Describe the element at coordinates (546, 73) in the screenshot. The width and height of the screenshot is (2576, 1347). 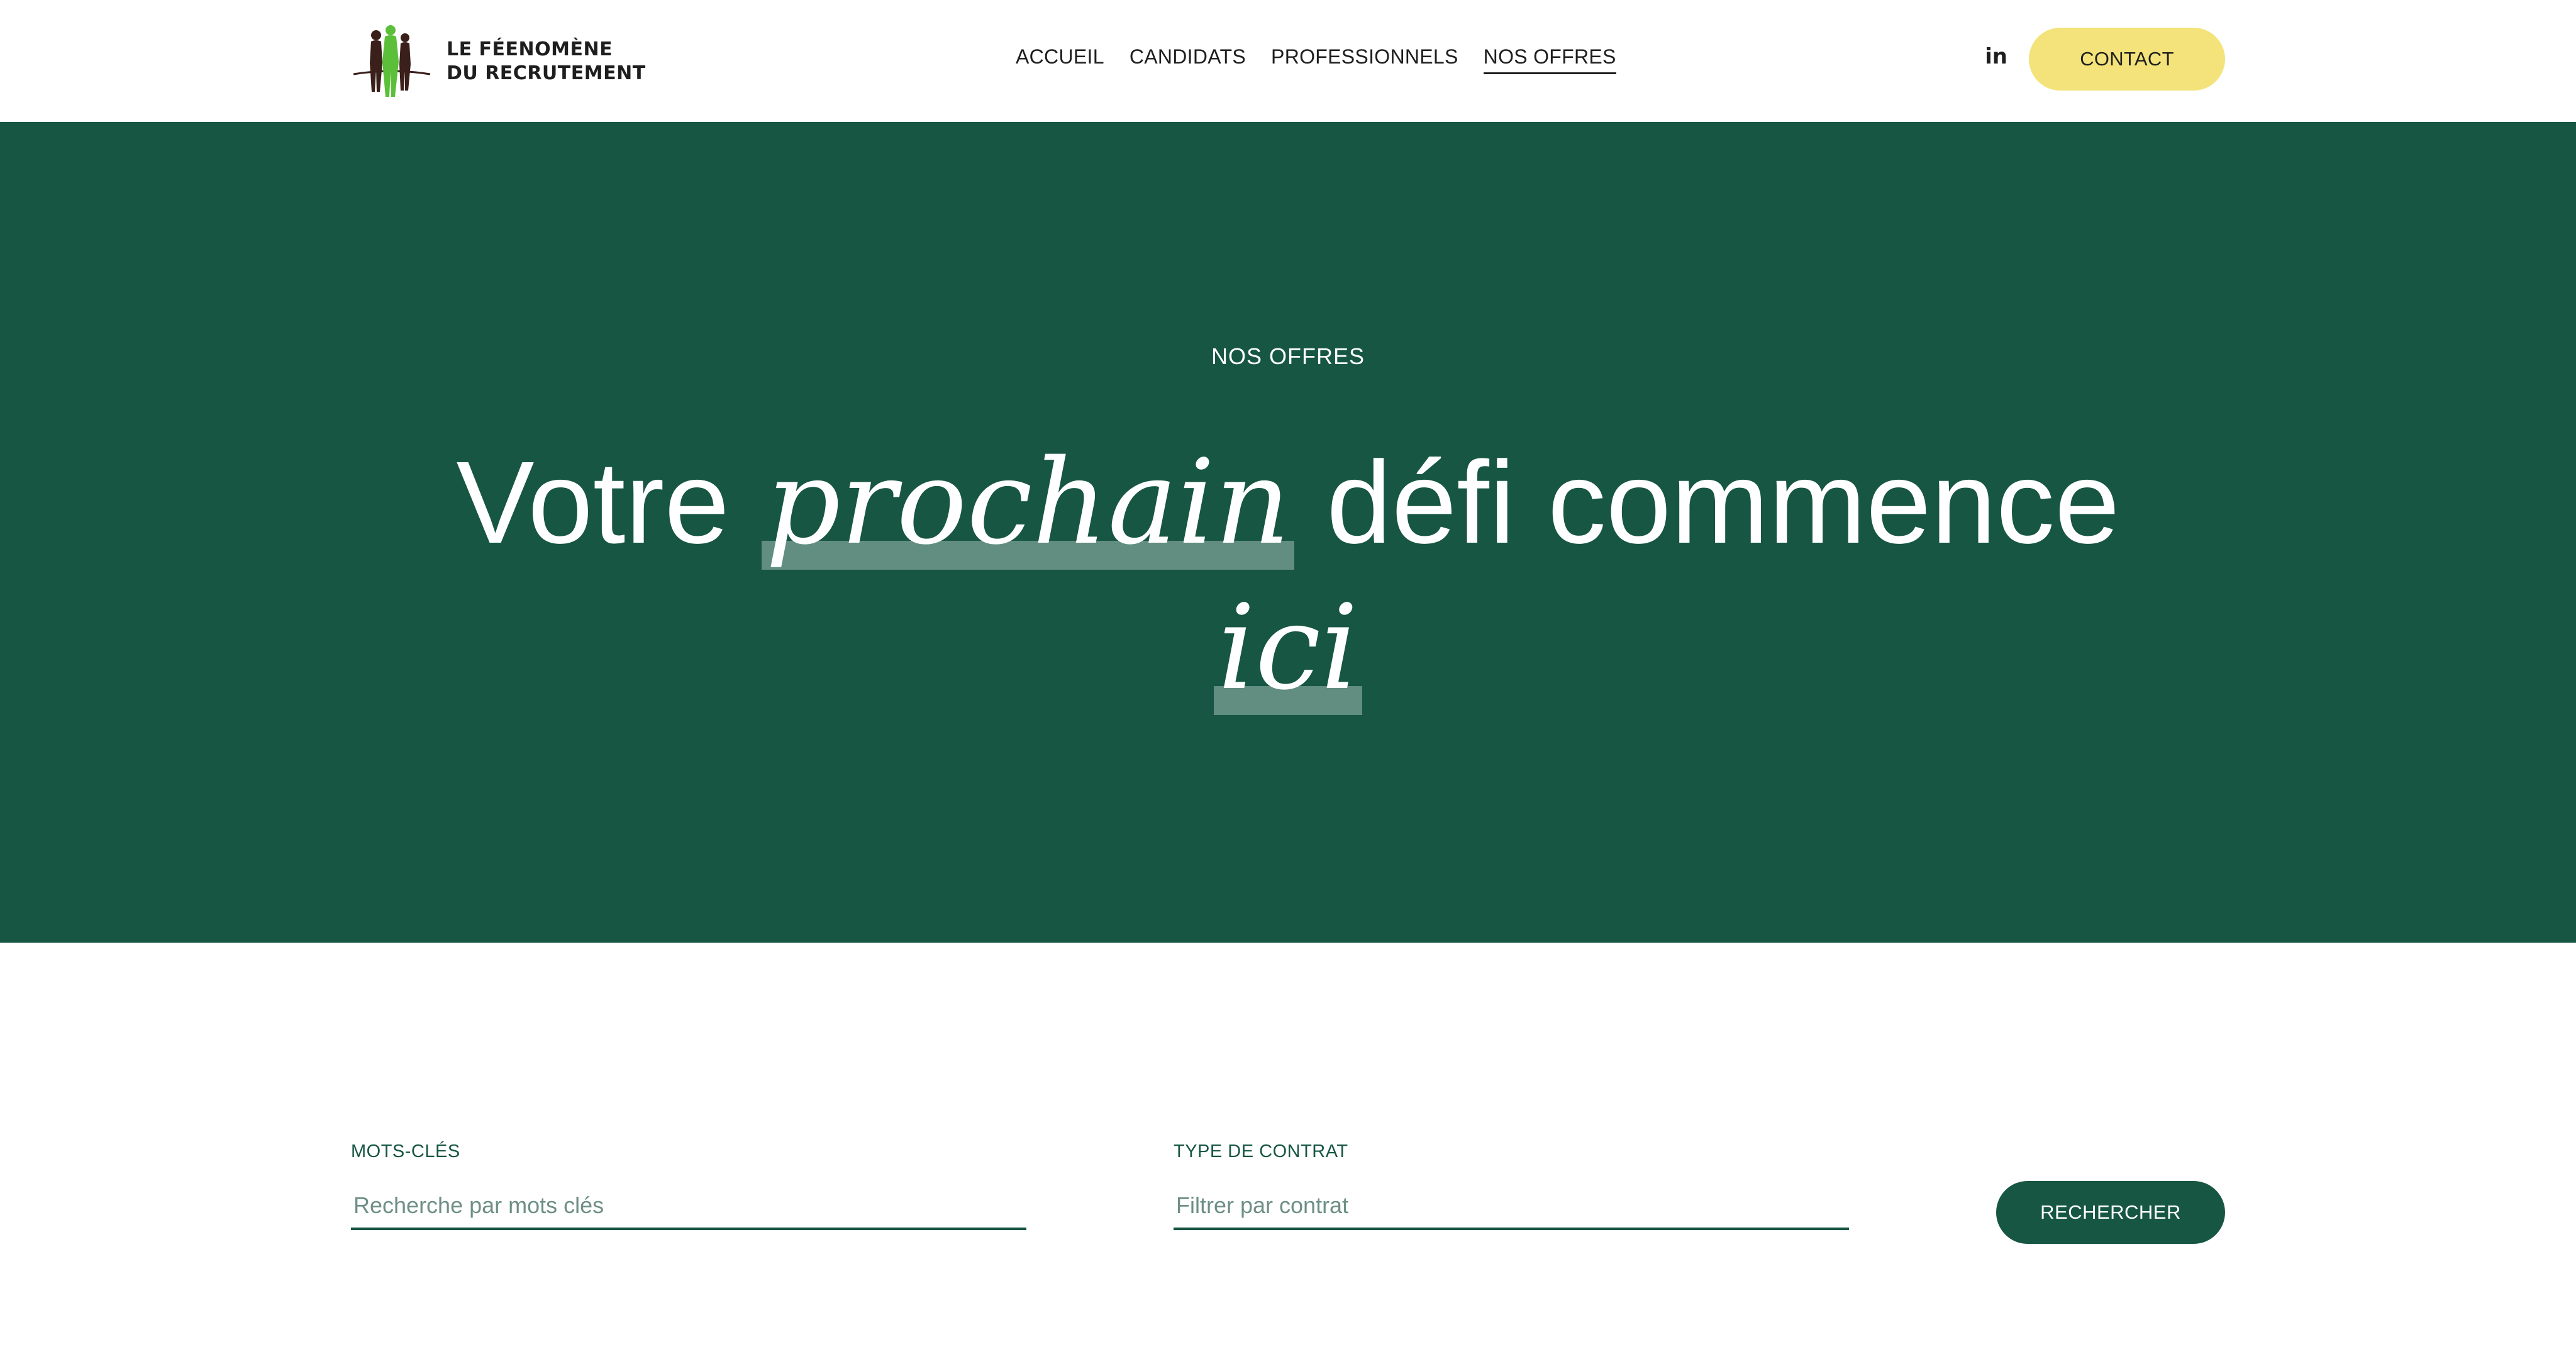
I see `logo-line-2: DU RECRUTEMENT` at that location.